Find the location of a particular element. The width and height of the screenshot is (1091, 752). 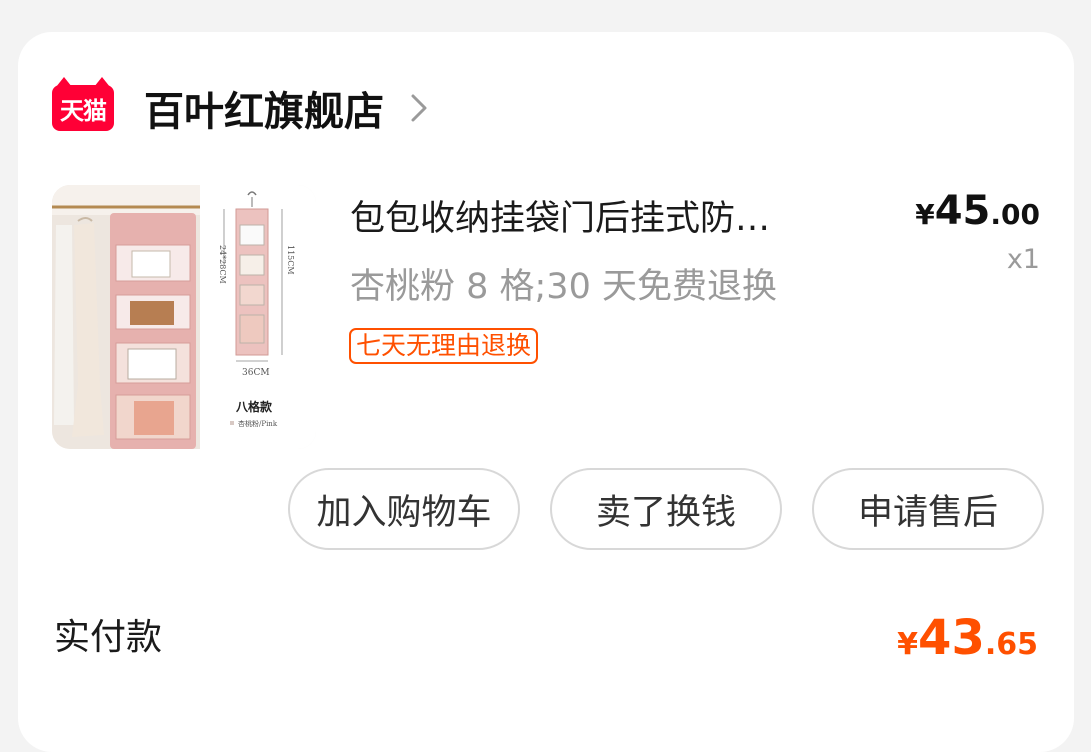

product-price: ¥45.00 is located at coordinates (977, 211).